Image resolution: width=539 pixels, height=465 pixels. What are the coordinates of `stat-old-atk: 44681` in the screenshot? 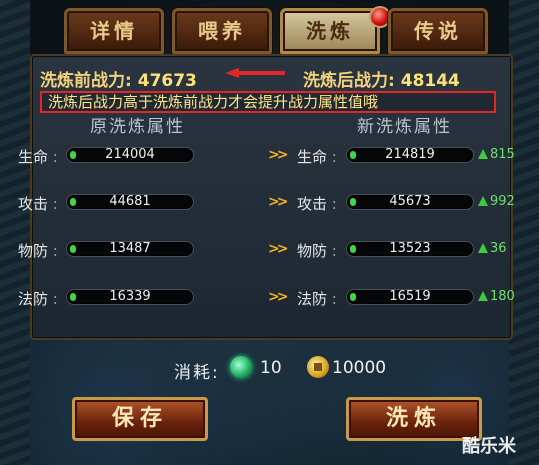 It's located at (130, 202).